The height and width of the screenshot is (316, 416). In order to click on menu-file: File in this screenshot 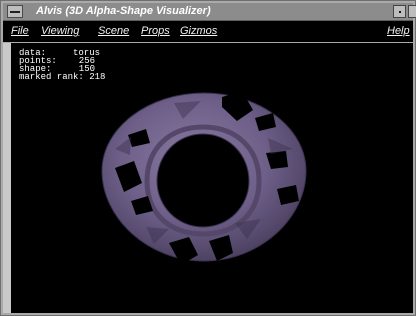, I will do `click(20, 31)`.